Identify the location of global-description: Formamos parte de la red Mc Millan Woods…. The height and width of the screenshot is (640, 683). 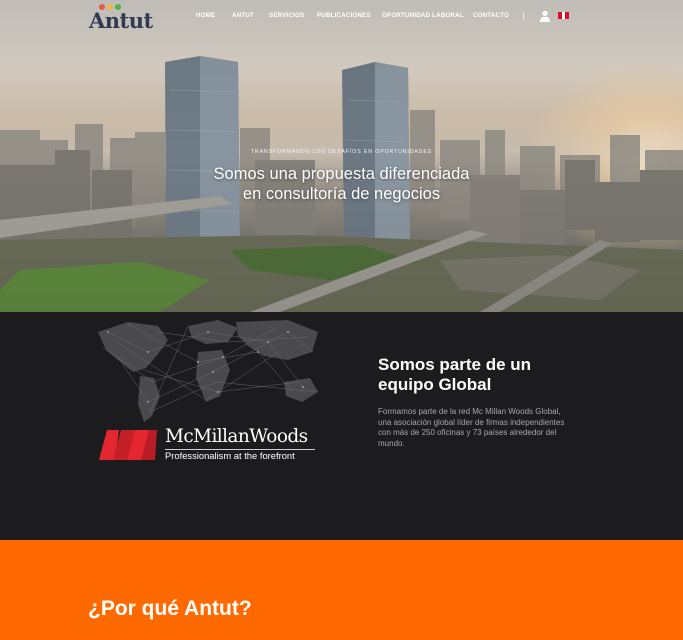
(471, 427).